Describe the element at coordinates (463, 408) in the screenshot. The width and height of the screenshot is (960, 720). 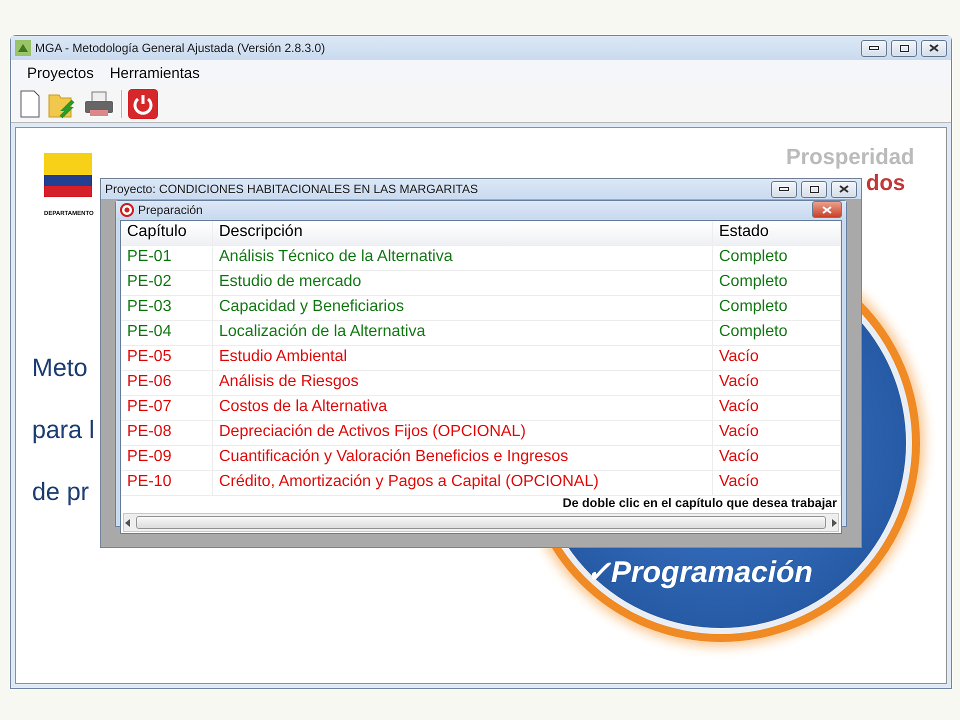
I see `table-cell: Costos de la Alternativa` at that location.